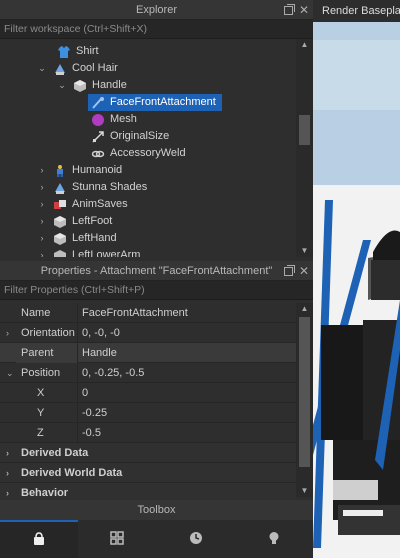 This screenshot has height=558, width=400. What do you see at coordinates (148, 453) in the screenshot?
I see `section-derived-data: › Derived Data` at bounding box center [148, 453].